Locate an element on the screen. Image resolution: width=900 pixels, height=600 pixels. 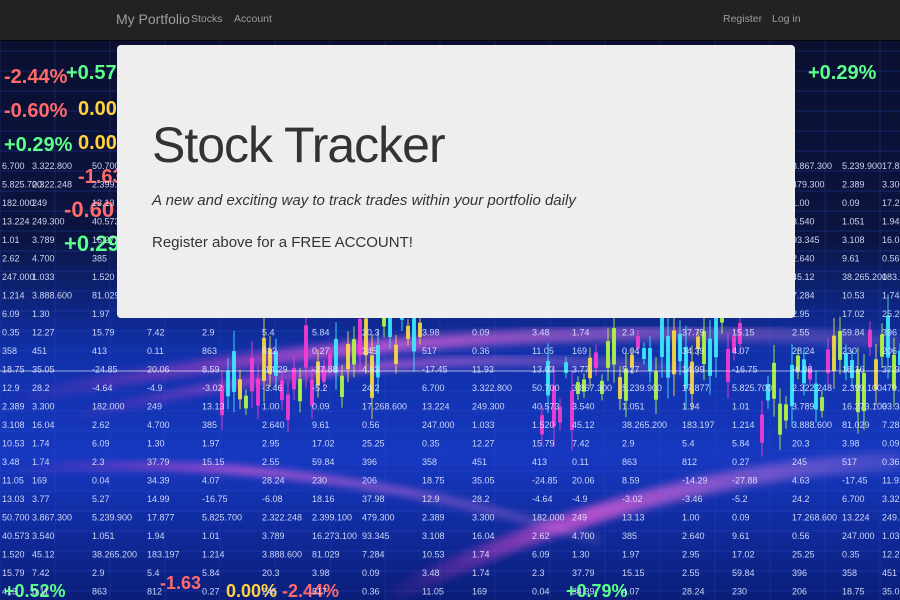
svg-text: 2.399.100 is located at coordinates (332, 518).